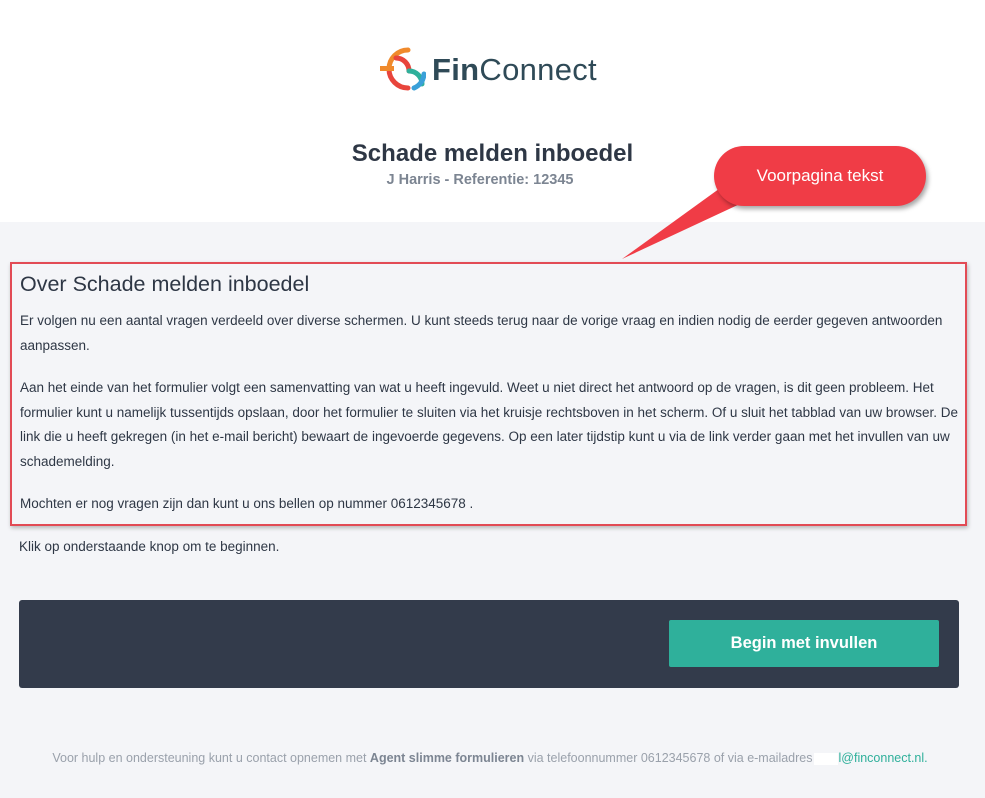 This screenshot has height=798, width=985. I want to click on finconnect-logo: FinConnect, so click(487, 69).